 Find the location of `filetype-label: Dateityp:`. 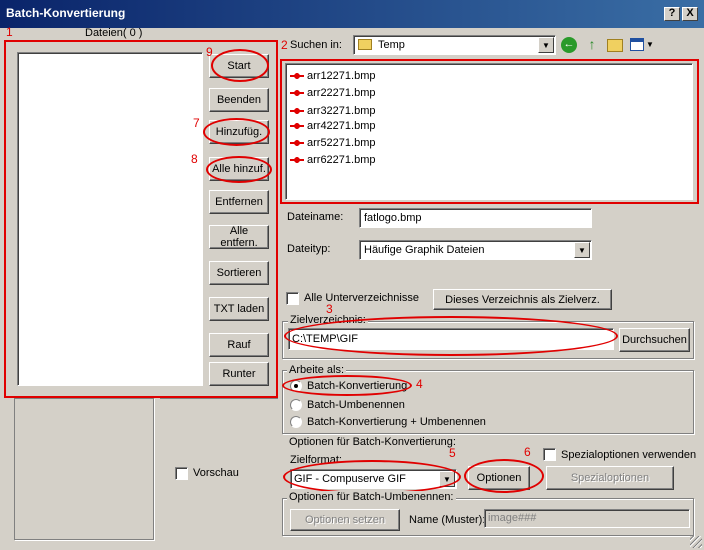

filetype-label: Dateityp: is located at coordinates (309, 249).